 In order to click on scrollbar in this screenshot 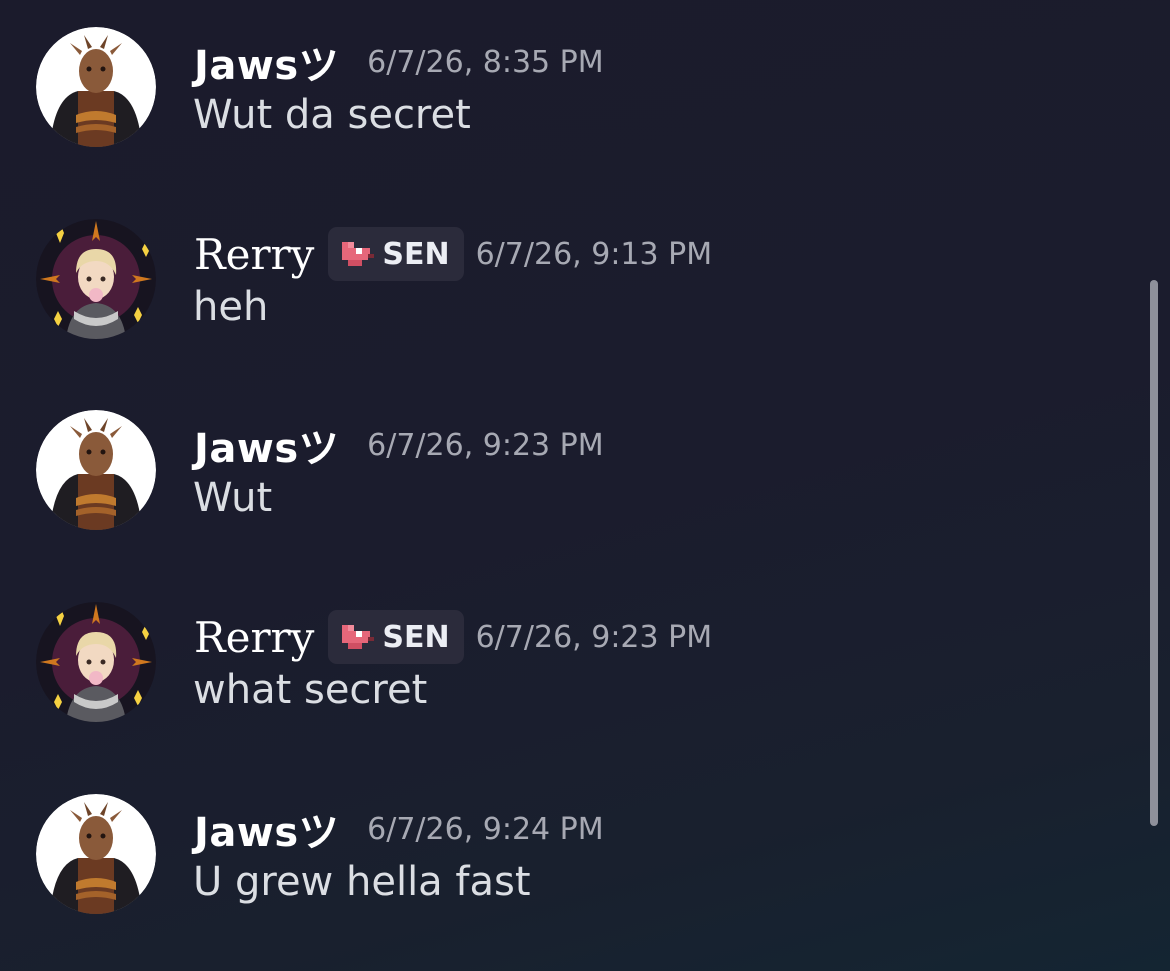, I will do `click(1154, 553)`.